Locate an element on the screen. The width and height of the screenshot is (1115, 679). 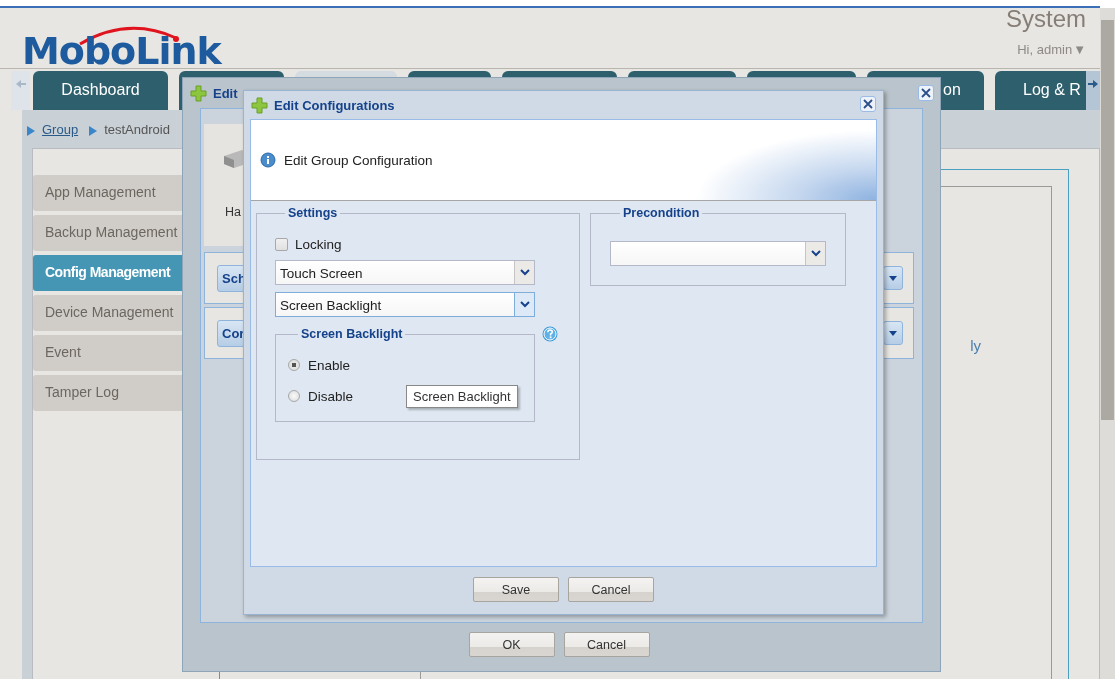
sidebar-item: Backup Management is located at coordinates (108, 233).